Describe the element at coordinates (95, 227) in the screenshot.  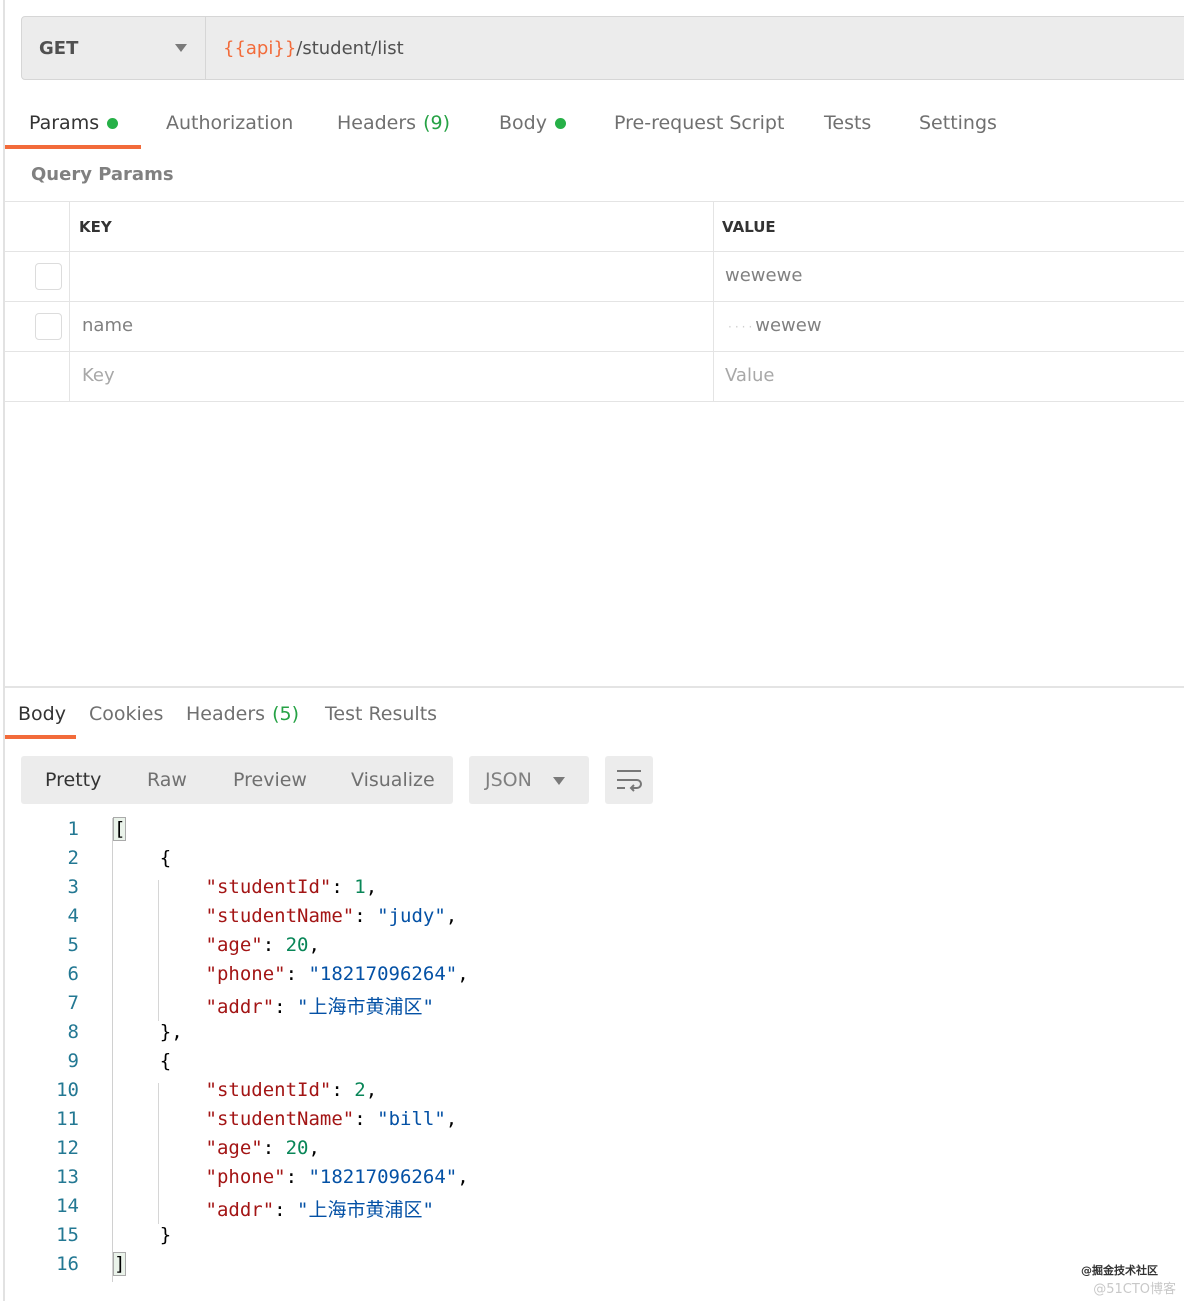
I see `key-header: KEY` at that location.